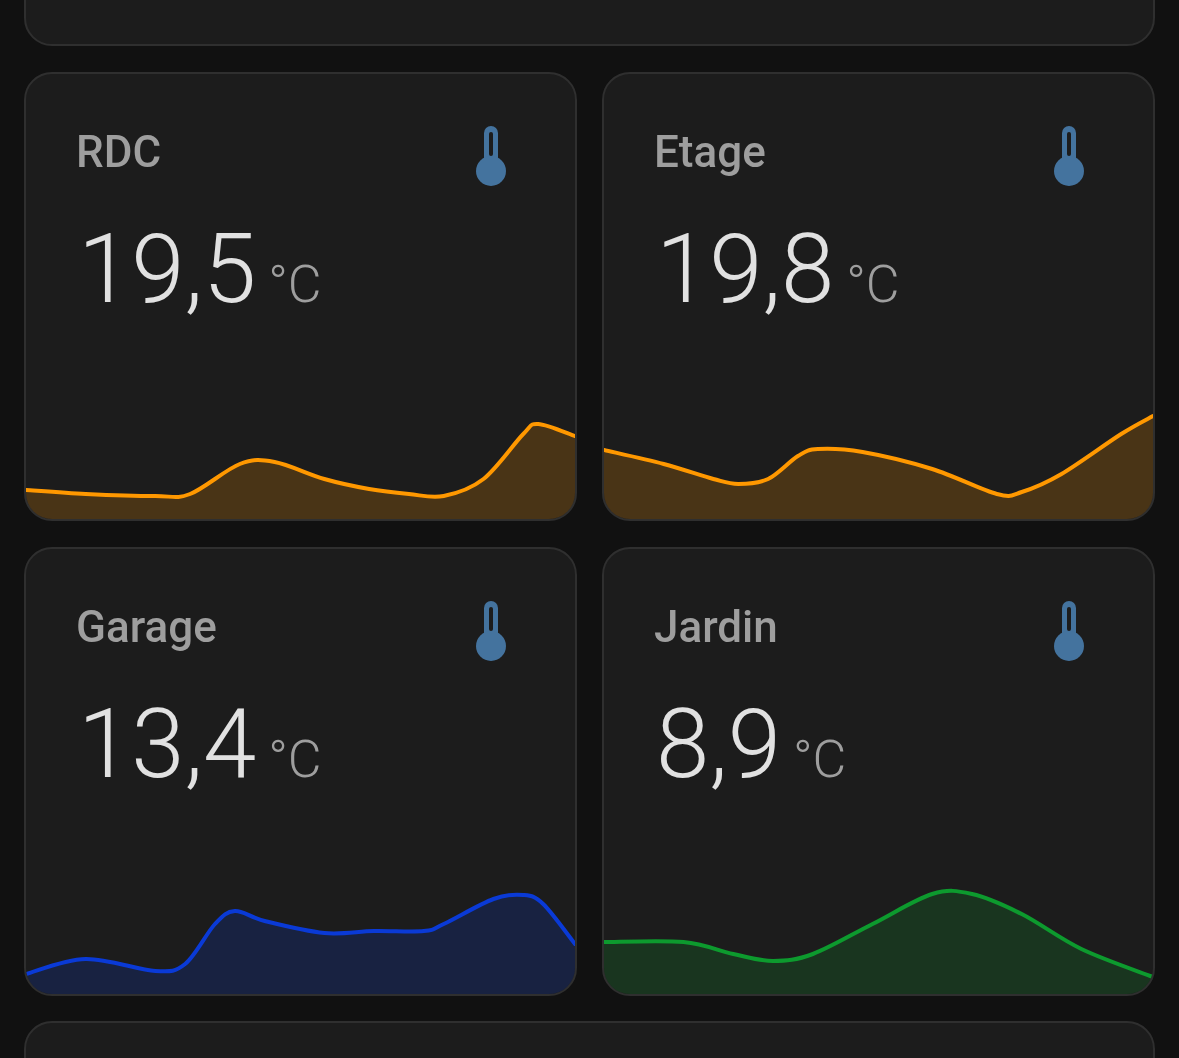 The image size is (1179, 1058). Describe the element at coordinates (167, 269) in the screenshot. I see `temperature-value: 19,5` at that location.